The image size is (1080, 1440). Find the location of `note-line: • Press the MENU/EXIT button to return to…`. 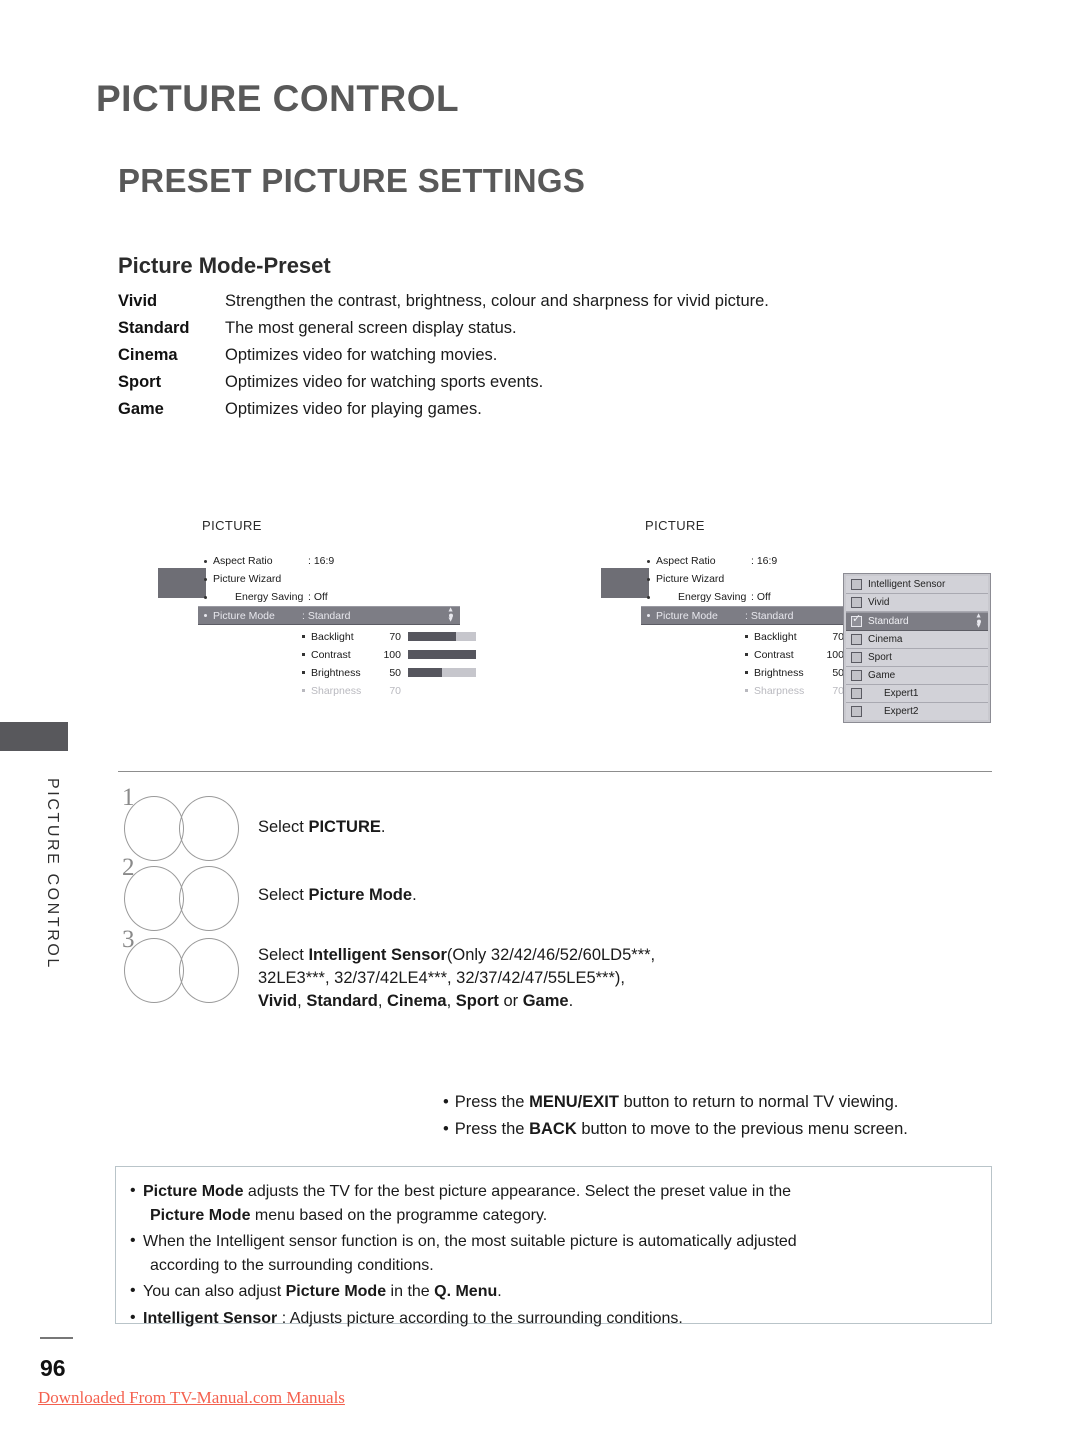

note-line: • Press the MENU/EXIT button to return to… is located at coordinates (671, 1102).